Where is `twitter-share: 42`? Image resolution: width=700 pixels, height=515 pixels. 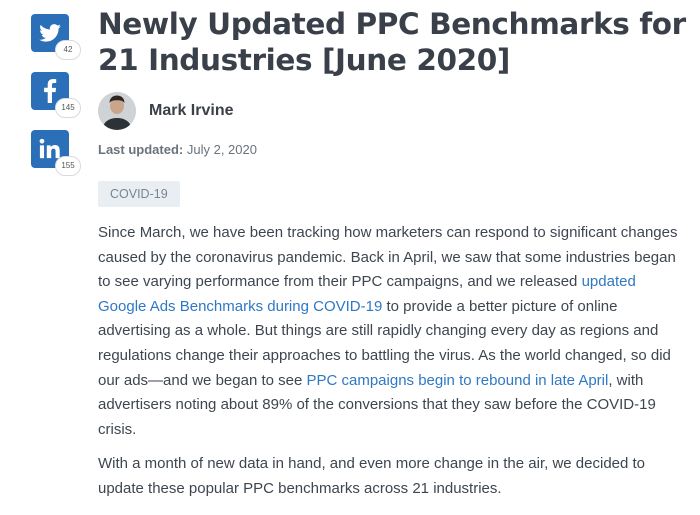 twitter-share: 42 is located at coordinates (56, 37).